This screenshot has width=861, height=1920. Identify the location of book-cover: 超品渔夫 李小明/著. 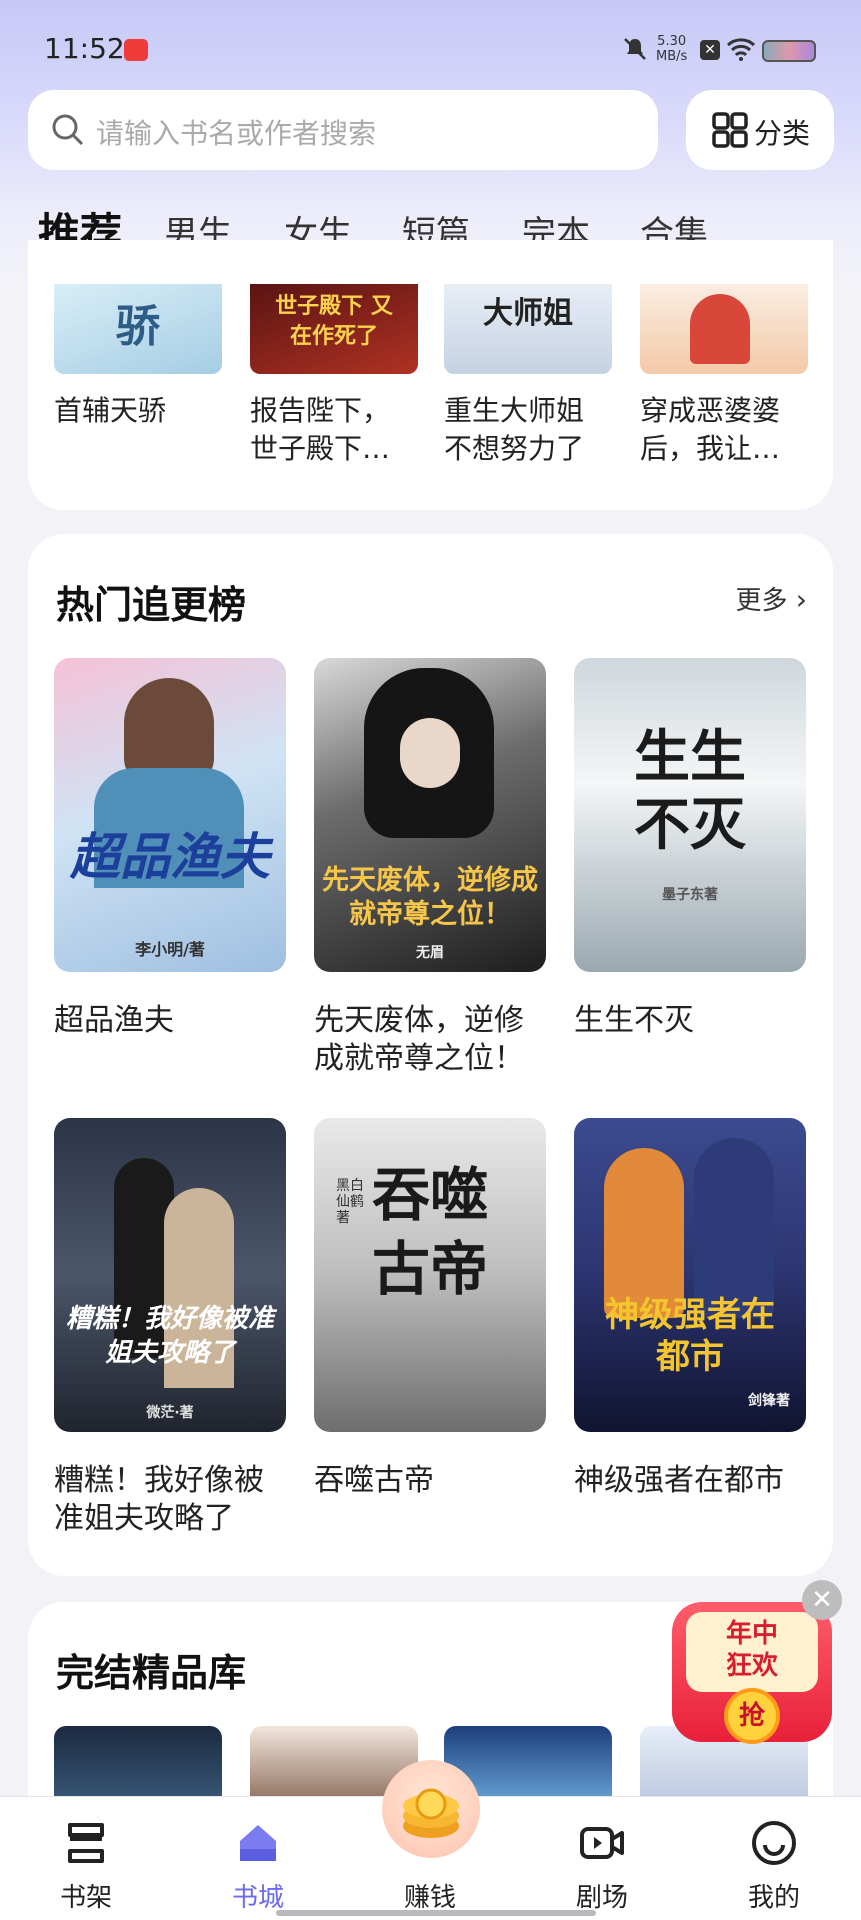
(170, 815).